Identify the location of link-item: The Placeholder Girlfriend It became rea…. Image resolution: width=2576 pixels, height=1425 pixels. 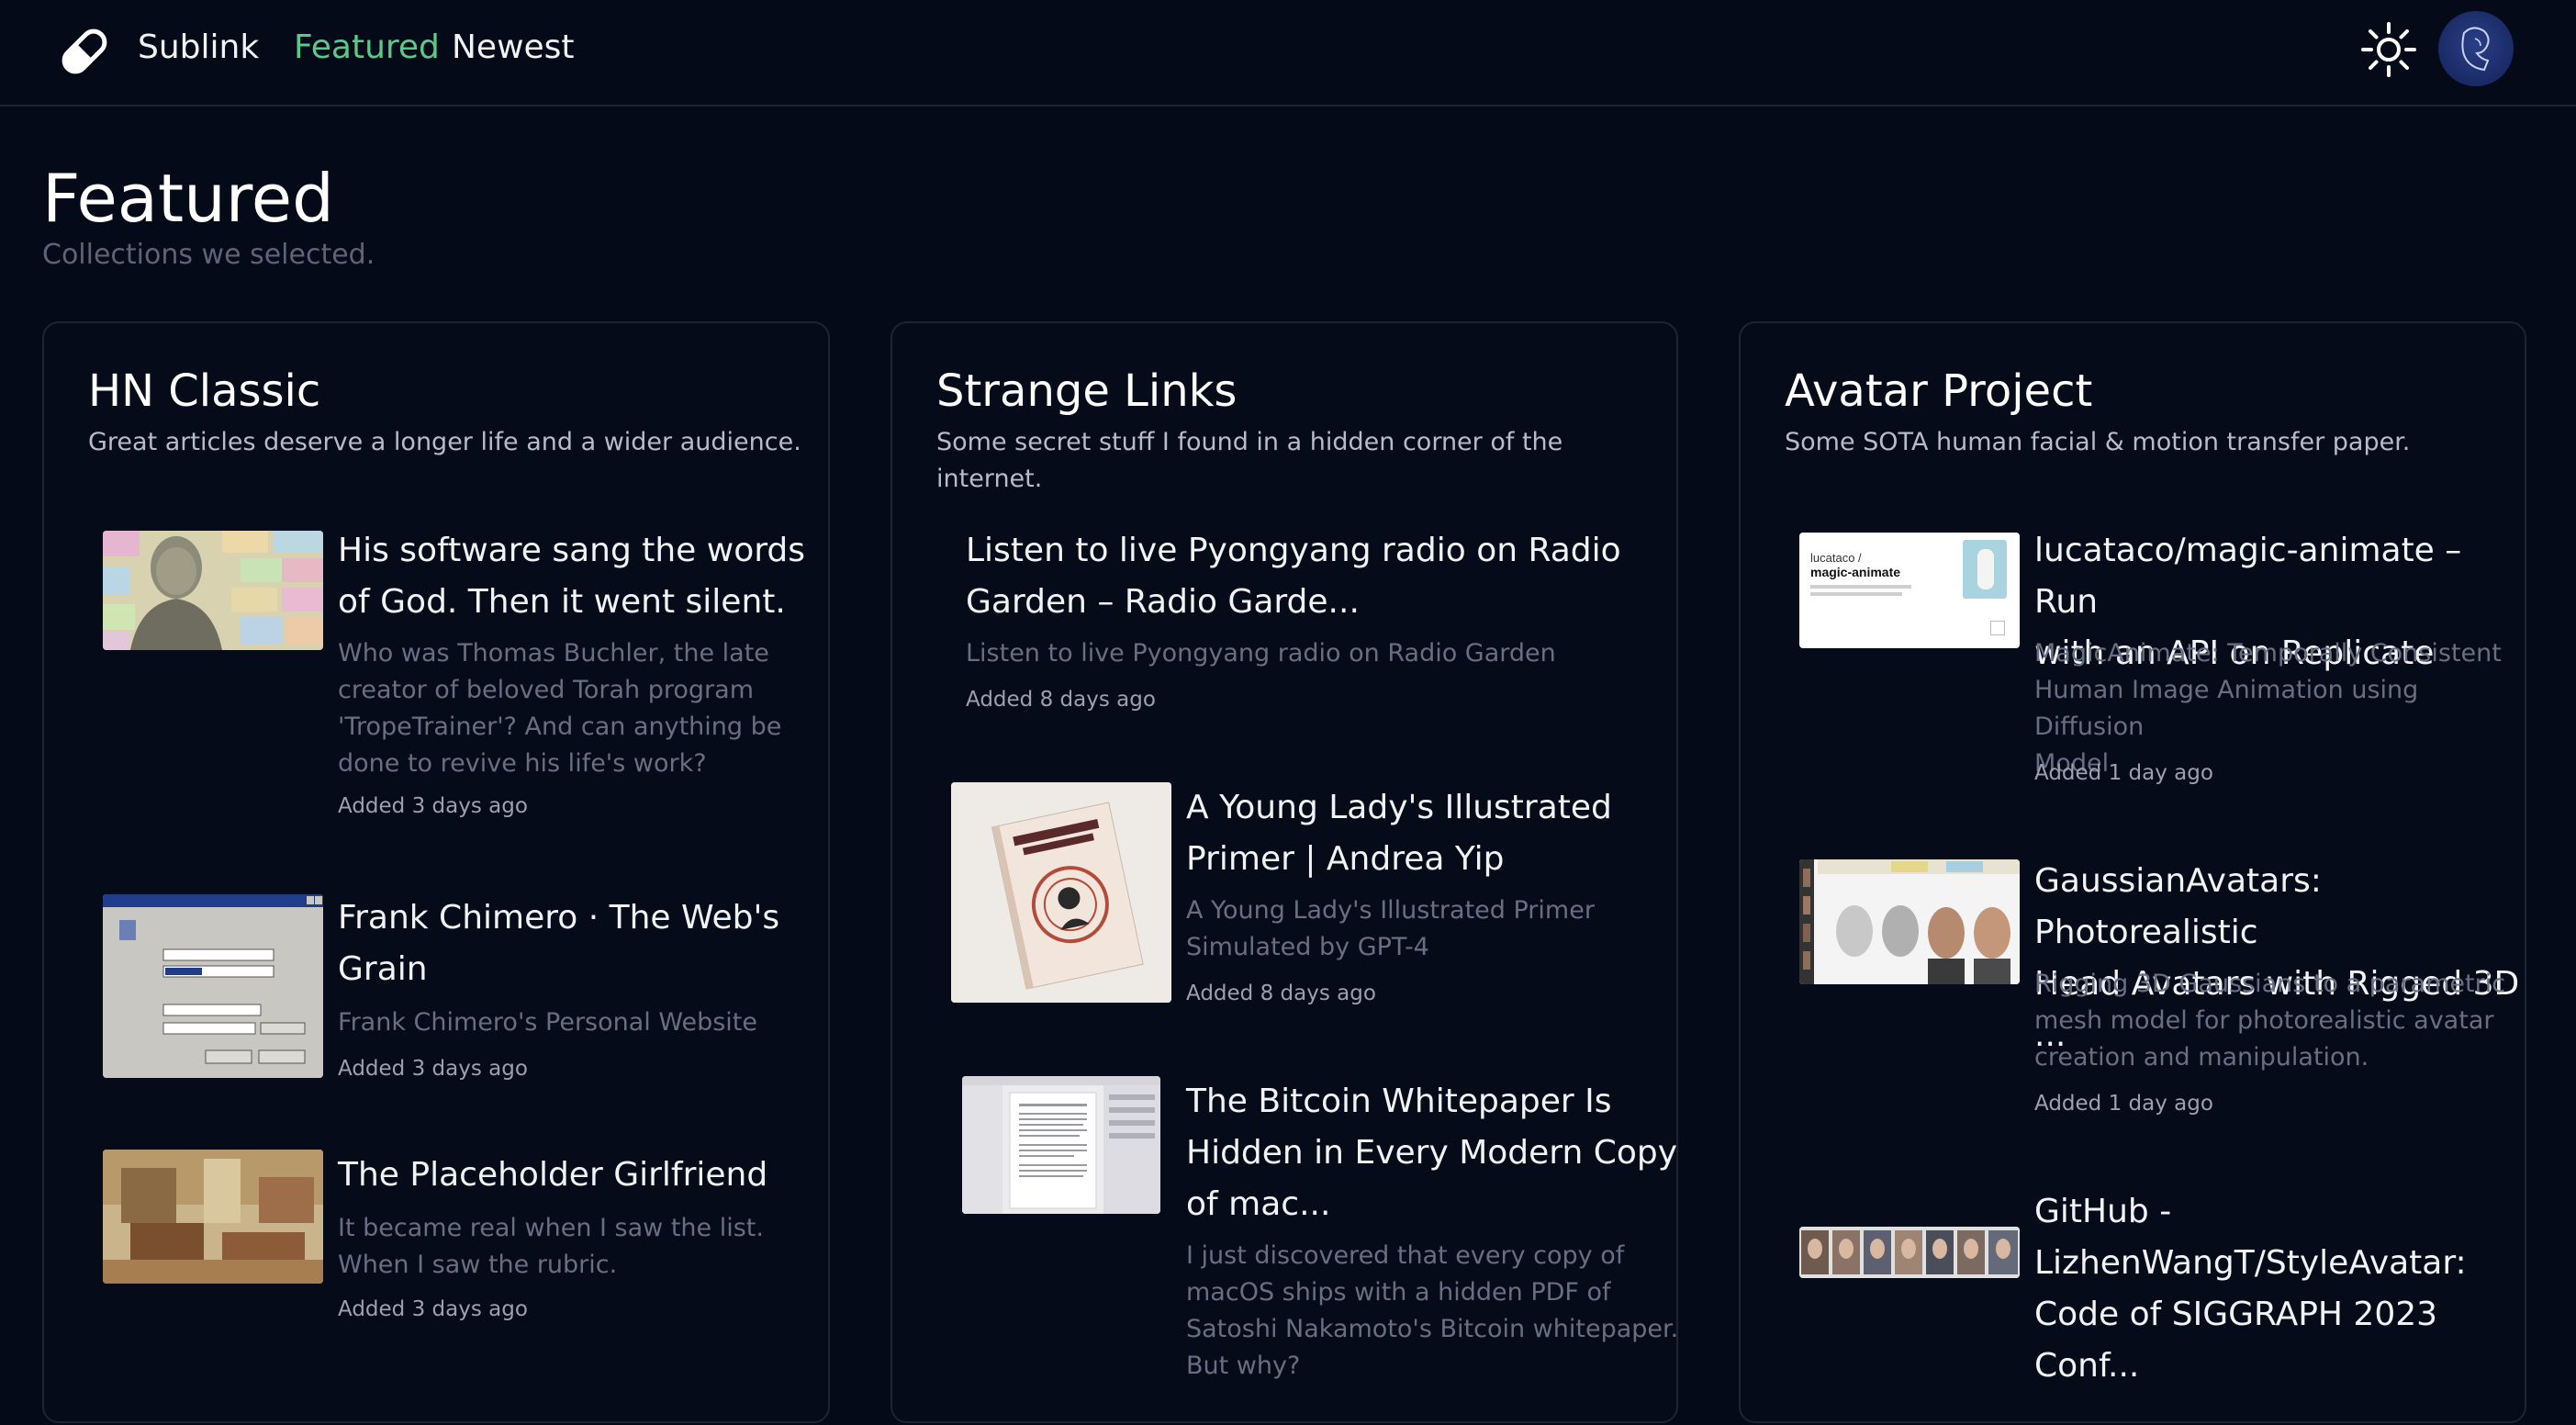
(438, 1241).